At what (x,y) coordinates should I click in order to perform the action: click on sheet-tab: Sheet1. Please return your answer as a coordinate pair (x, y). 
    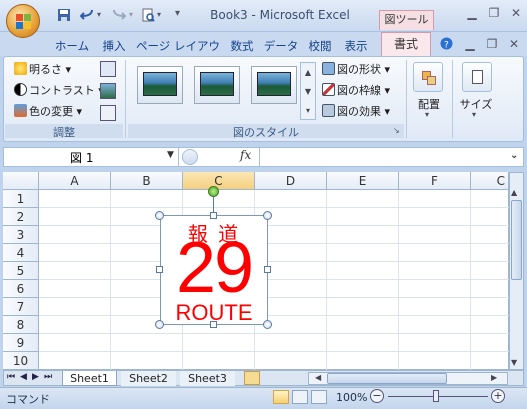
    Looking at the image, I should click on (89, 378).